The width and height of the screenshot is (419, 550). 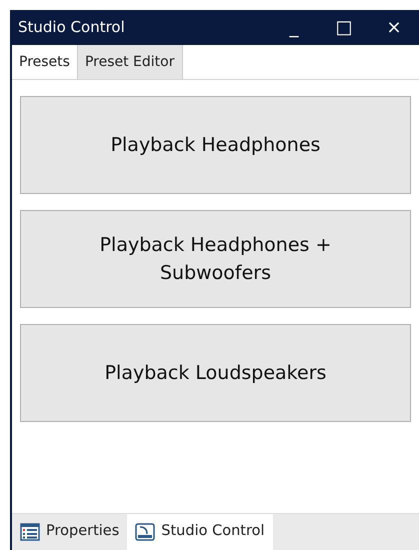 What do you see at coordinates (344, 27) in the screenshot?
I see `maximize-button: □` at bounding box center [344, 27].